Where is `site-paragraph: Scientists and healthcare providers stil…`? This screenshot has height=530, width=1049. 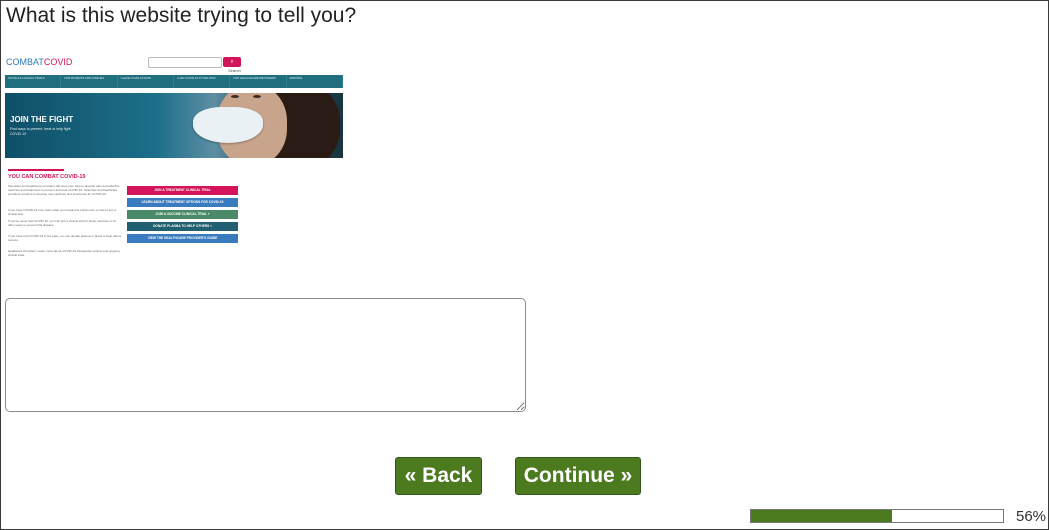
site-paragraph: Scientists and healthcare providers stil… is located at coordinates (64, 190).